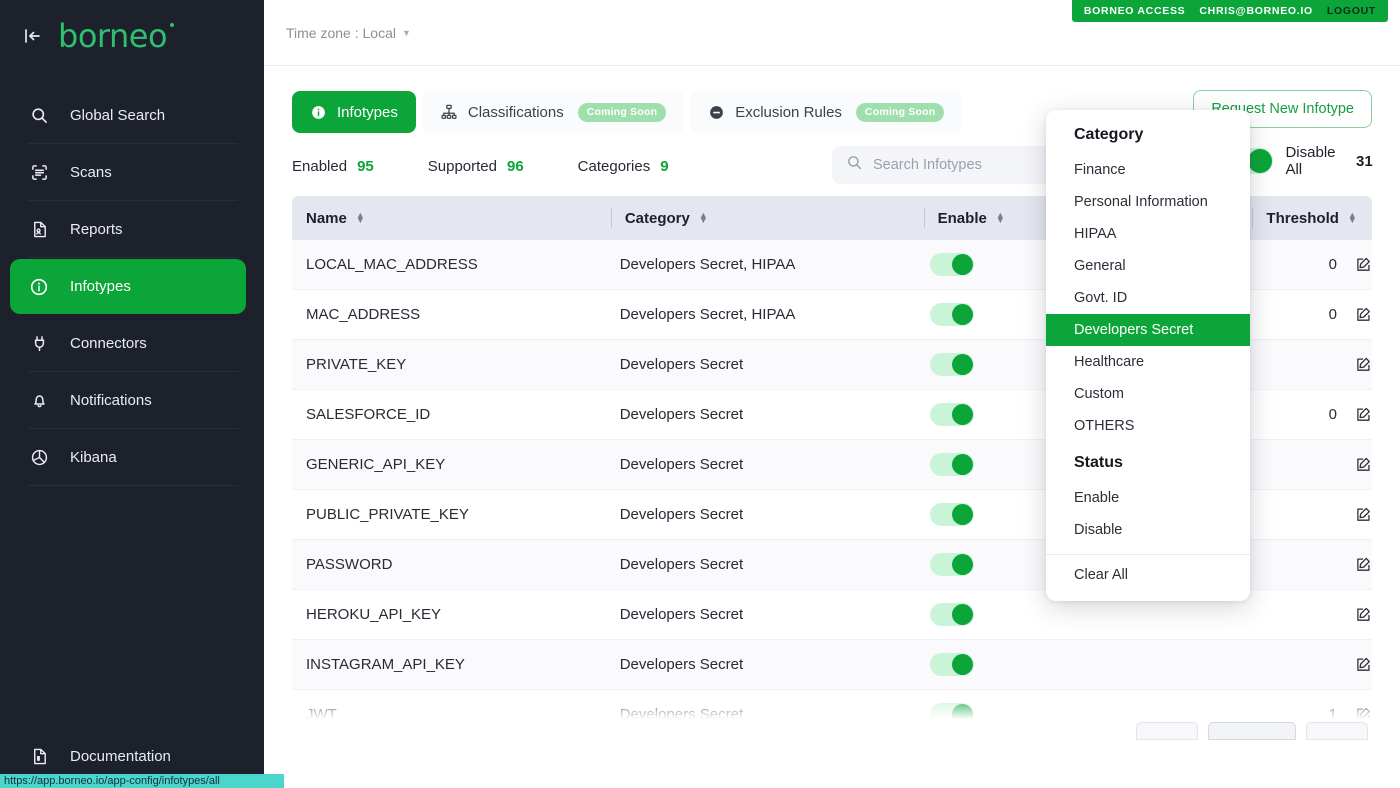 This screenshot has width=1400, height=788. What do you see at coordinates (1148, 575) in the screenshot?
I see `dropdown-clear-all: Clear All` at bounding box center [1148, 575].